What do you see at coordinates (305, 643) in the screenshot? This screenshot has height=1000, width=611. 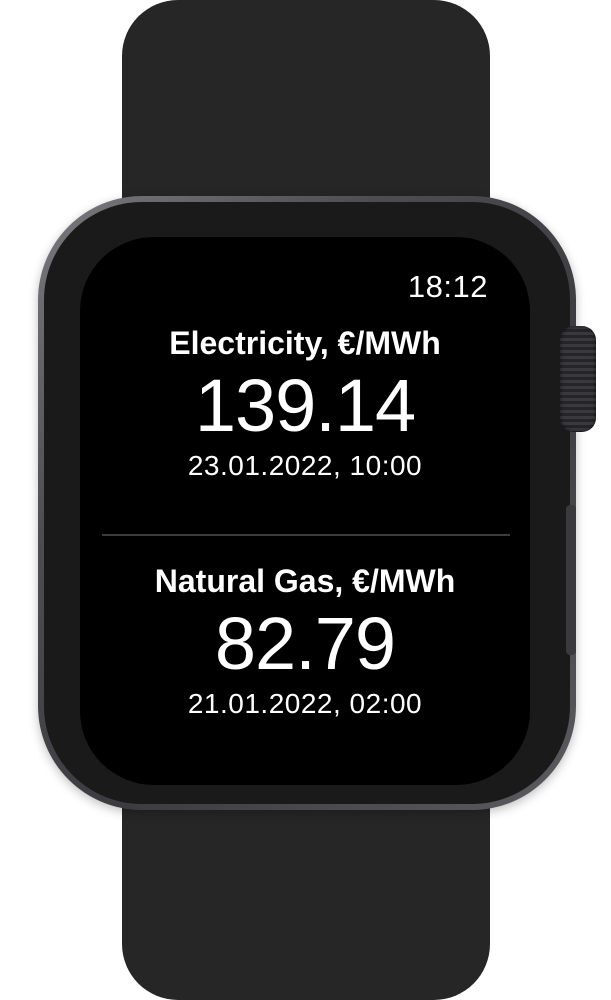 I see `natural-gas-price: 82.79` at bounding box center [305, 643].